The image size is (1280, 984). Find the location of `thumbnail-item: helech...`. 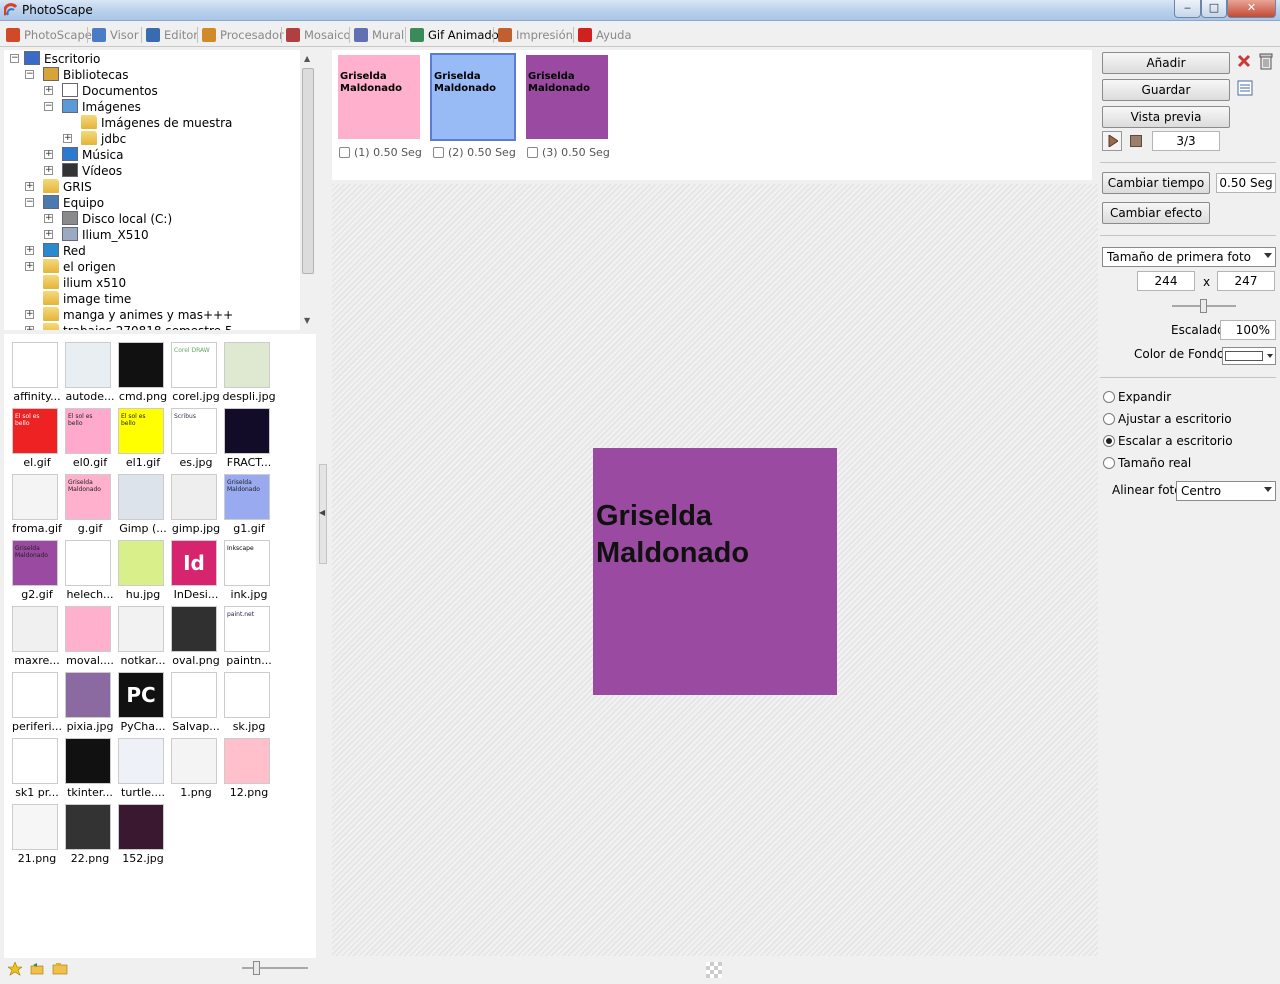

thumbnail-item: helech... is located at coordinates (87, 567).